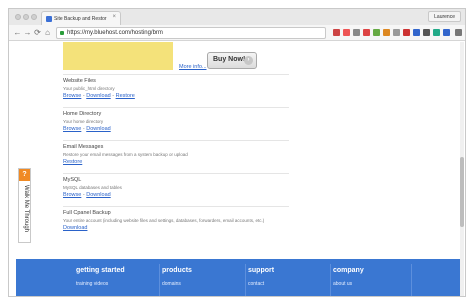  What do you see at coordinates (118, 56) in the screenshot?
I see `promo-banner` at bounding box center [118, 56].